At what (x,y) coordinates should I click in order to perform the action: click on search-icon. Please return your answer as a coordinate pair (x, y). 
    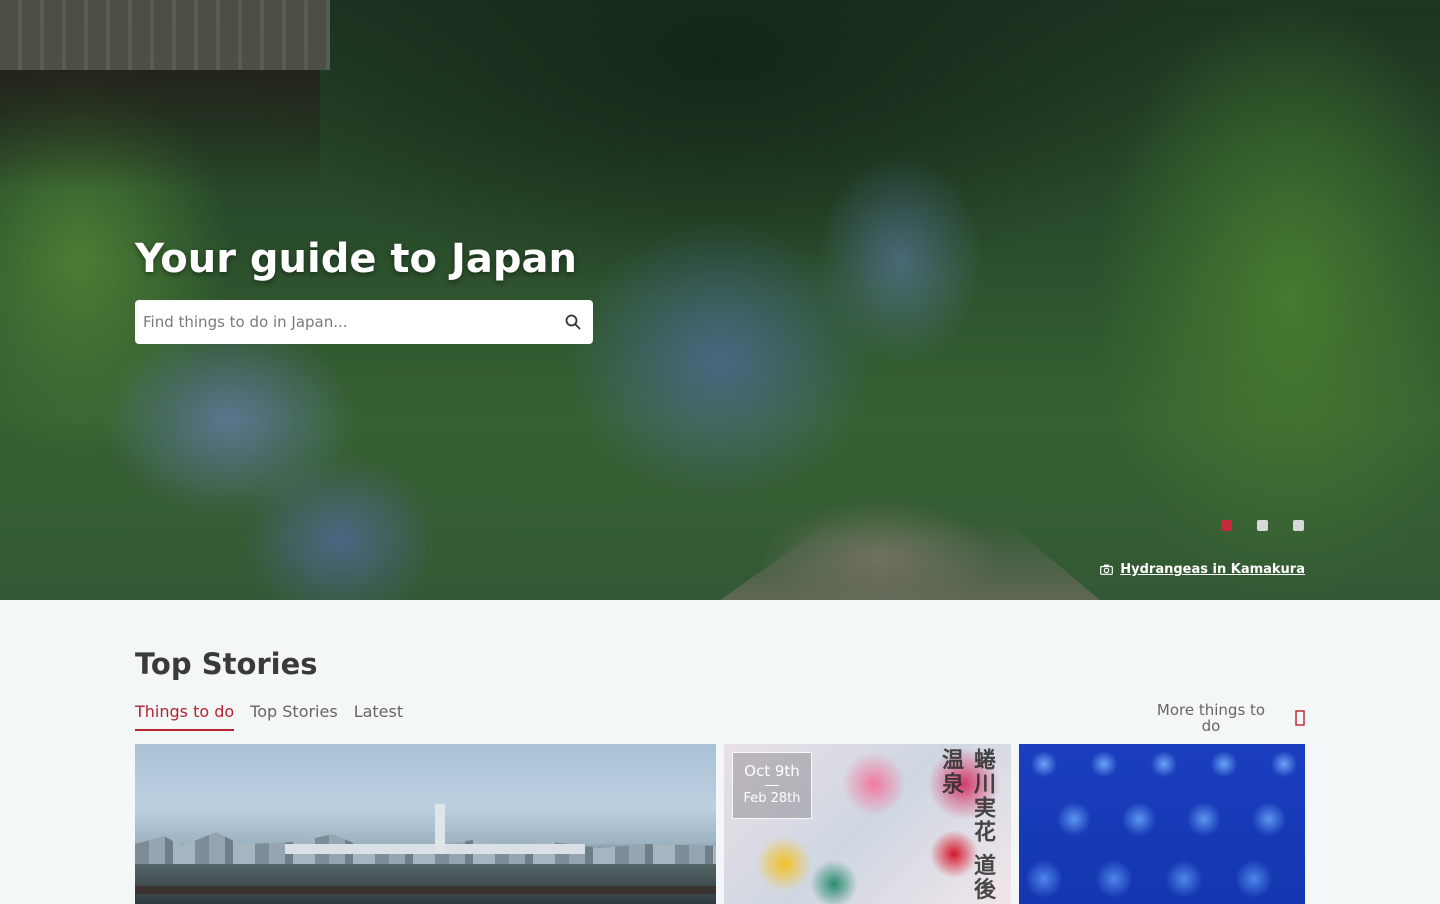
    Looking at the image, I should click on (573, 322).